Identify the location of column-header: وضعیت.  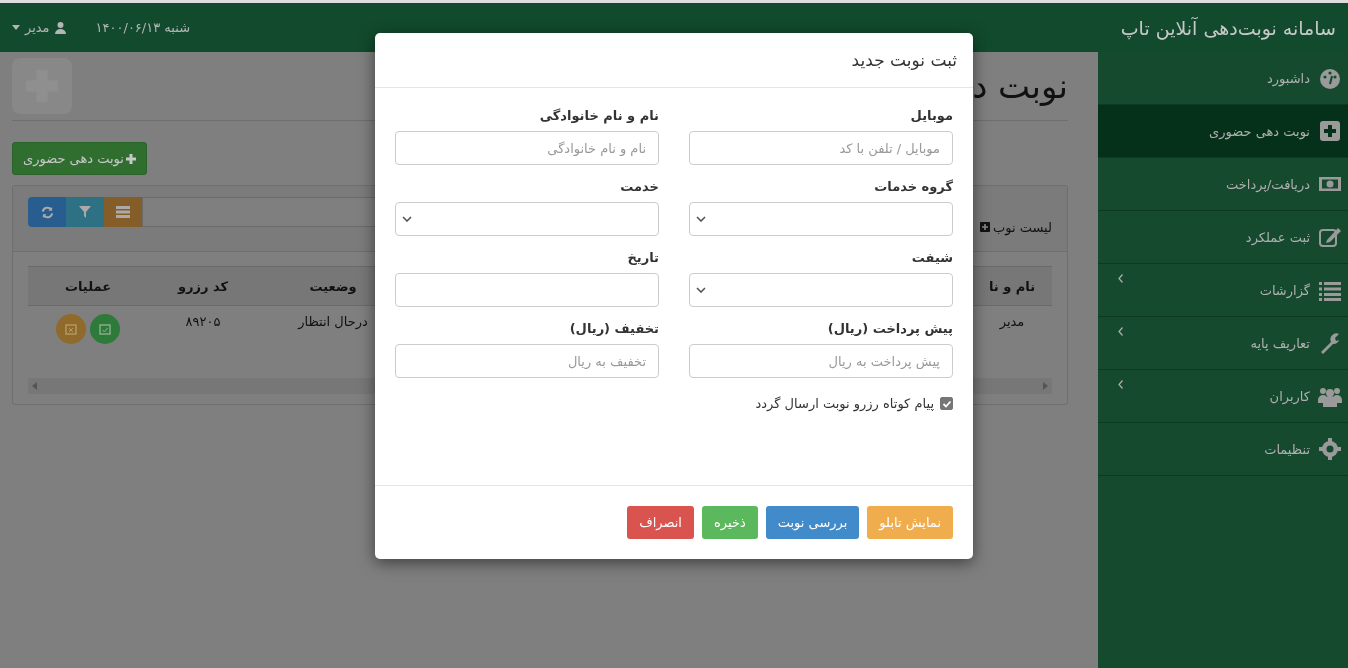
(333, 286).